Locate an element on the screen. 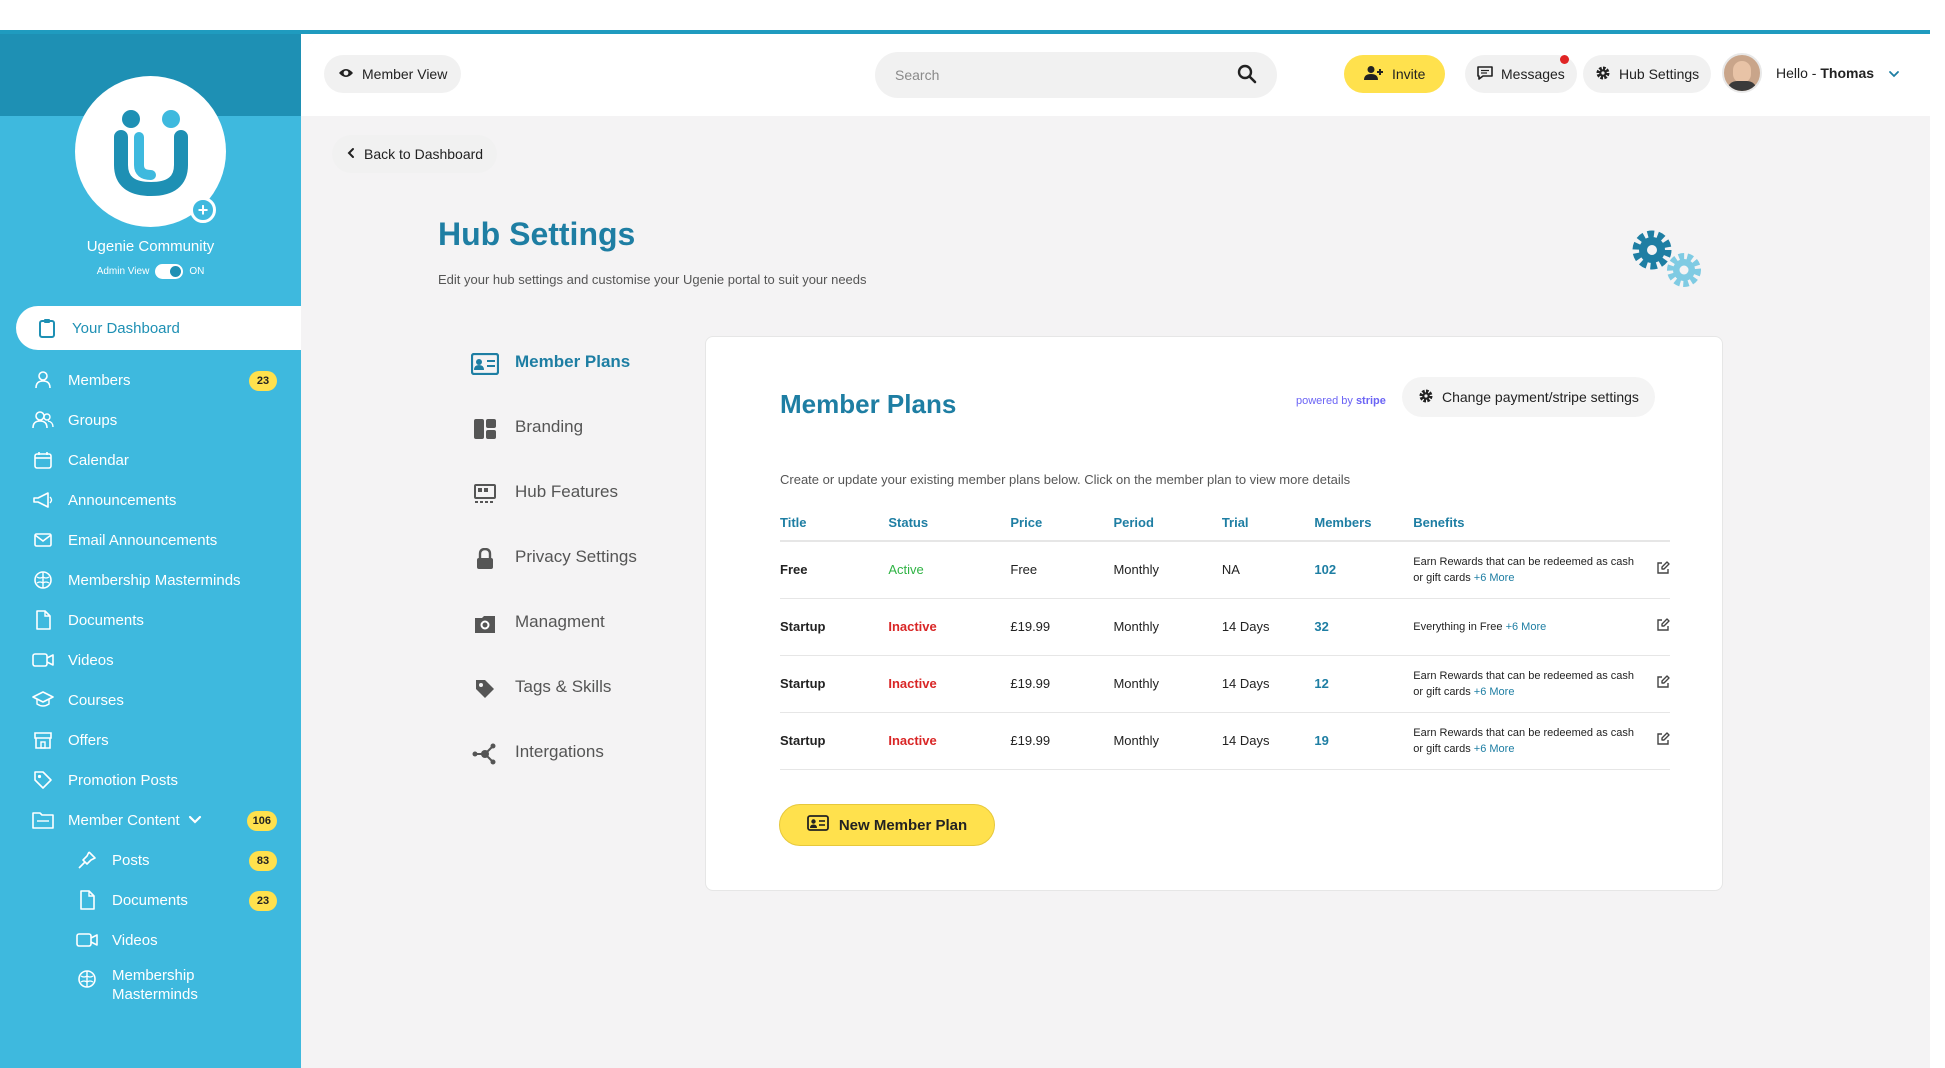  calendar-icon is located at coordinates (43, 460).